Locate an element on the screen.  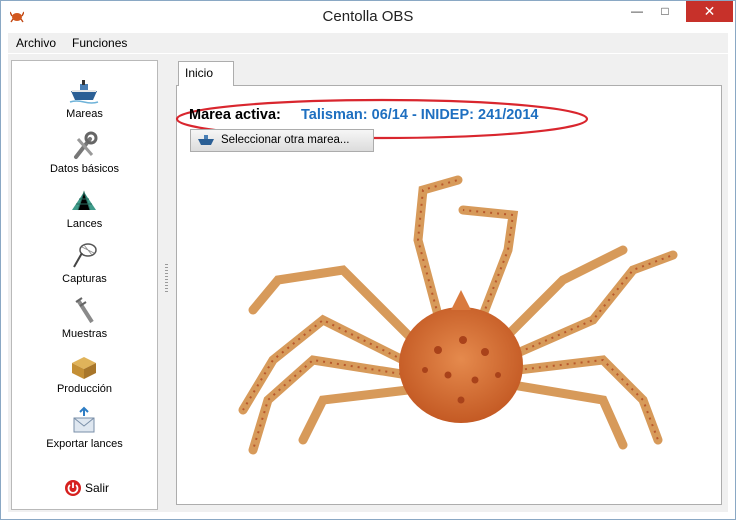
active-trip-value: Talisman: 06/14 - INIDEP: 241/2014 is located at coordinates (420, 115).